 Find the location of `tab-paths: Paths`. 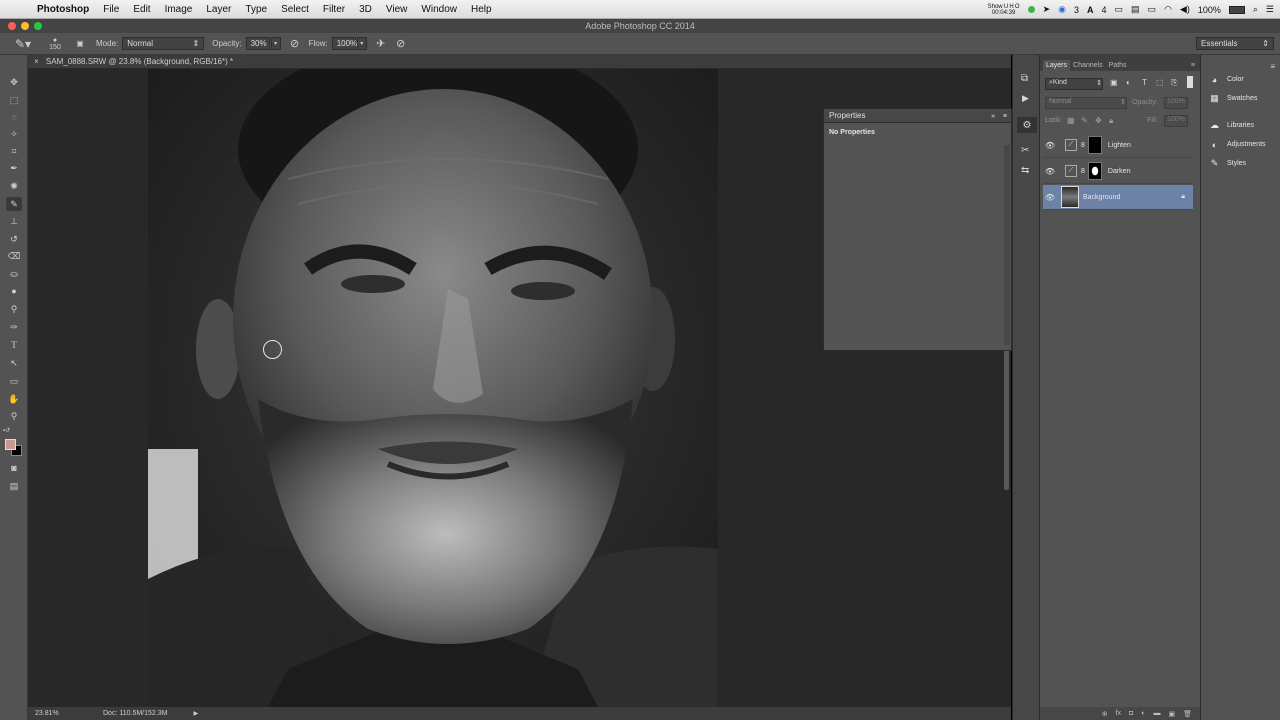

tab-paths: Paths is located at coordinates (1118, 65).